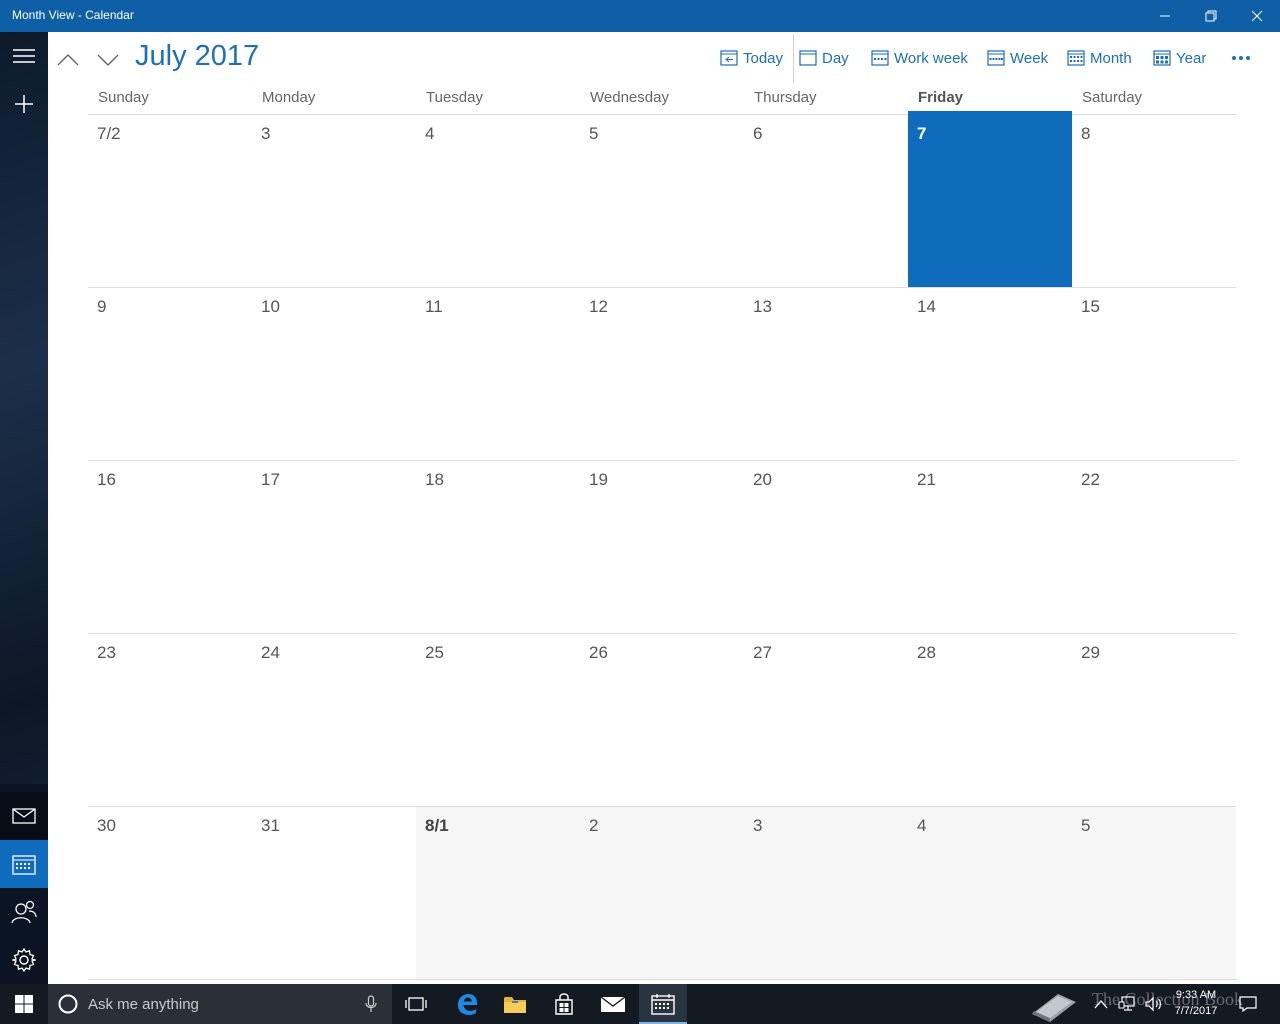  What do you see at coordinates (170, 719) in the screenshot?
I see `day-cell: 23` at bounding box center [170, 719].